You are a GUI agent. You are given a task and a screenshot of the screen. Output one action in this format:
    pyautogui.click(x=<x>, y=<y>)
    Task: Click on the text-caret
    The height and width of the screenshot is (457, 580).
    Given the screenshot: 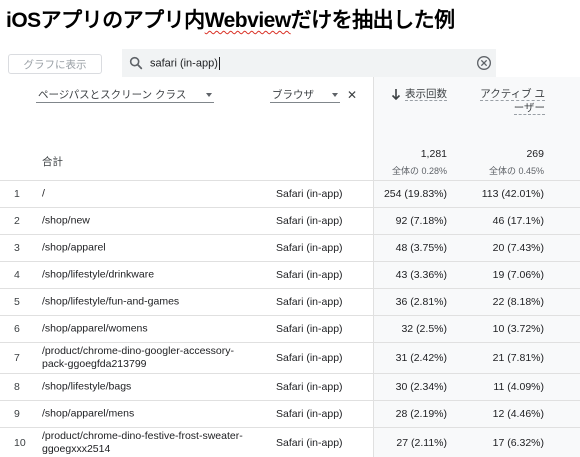 What is the action you would take?
    pyautogui.click(x=219, y=63)
    